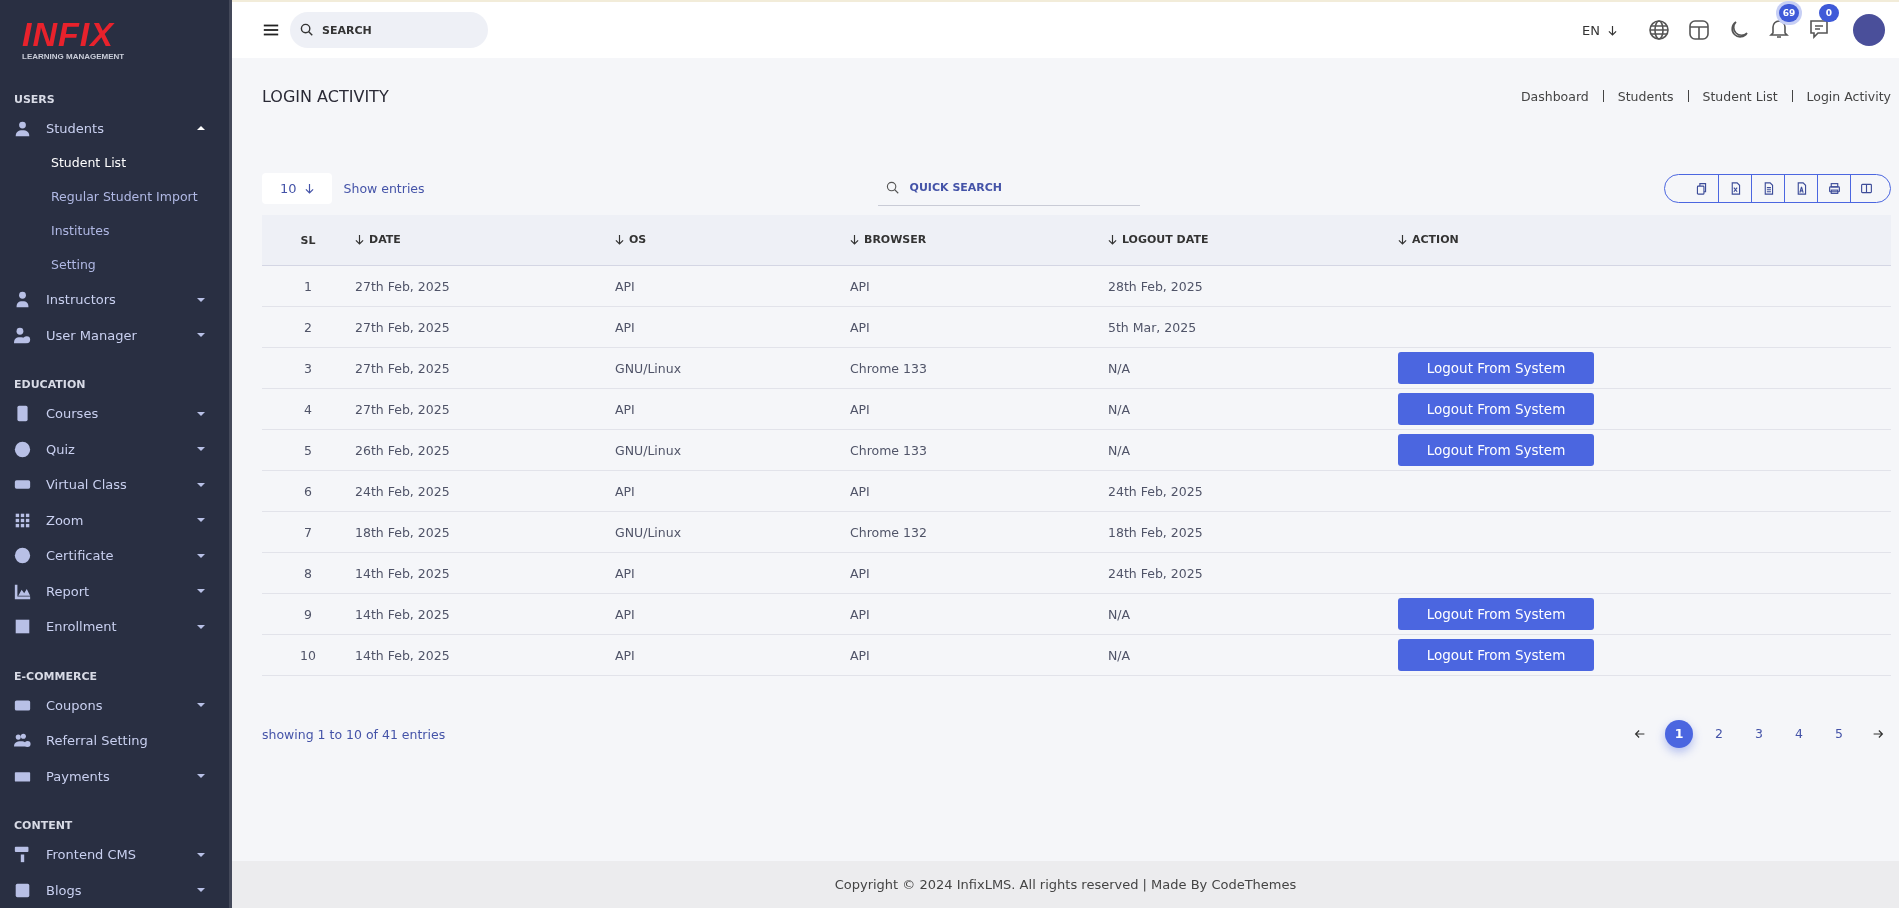  I want to click on sidebar-item: Zoom, so click(114, 520).